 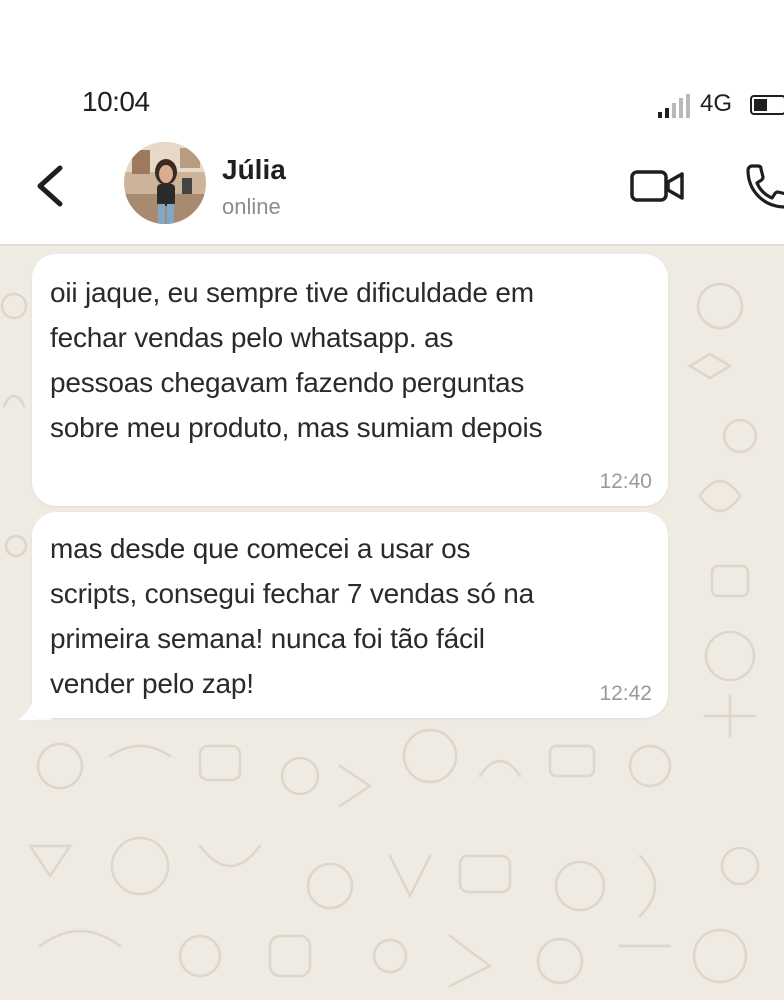 I want to click on contact-name: Júlia, so click(x=254, y=170).